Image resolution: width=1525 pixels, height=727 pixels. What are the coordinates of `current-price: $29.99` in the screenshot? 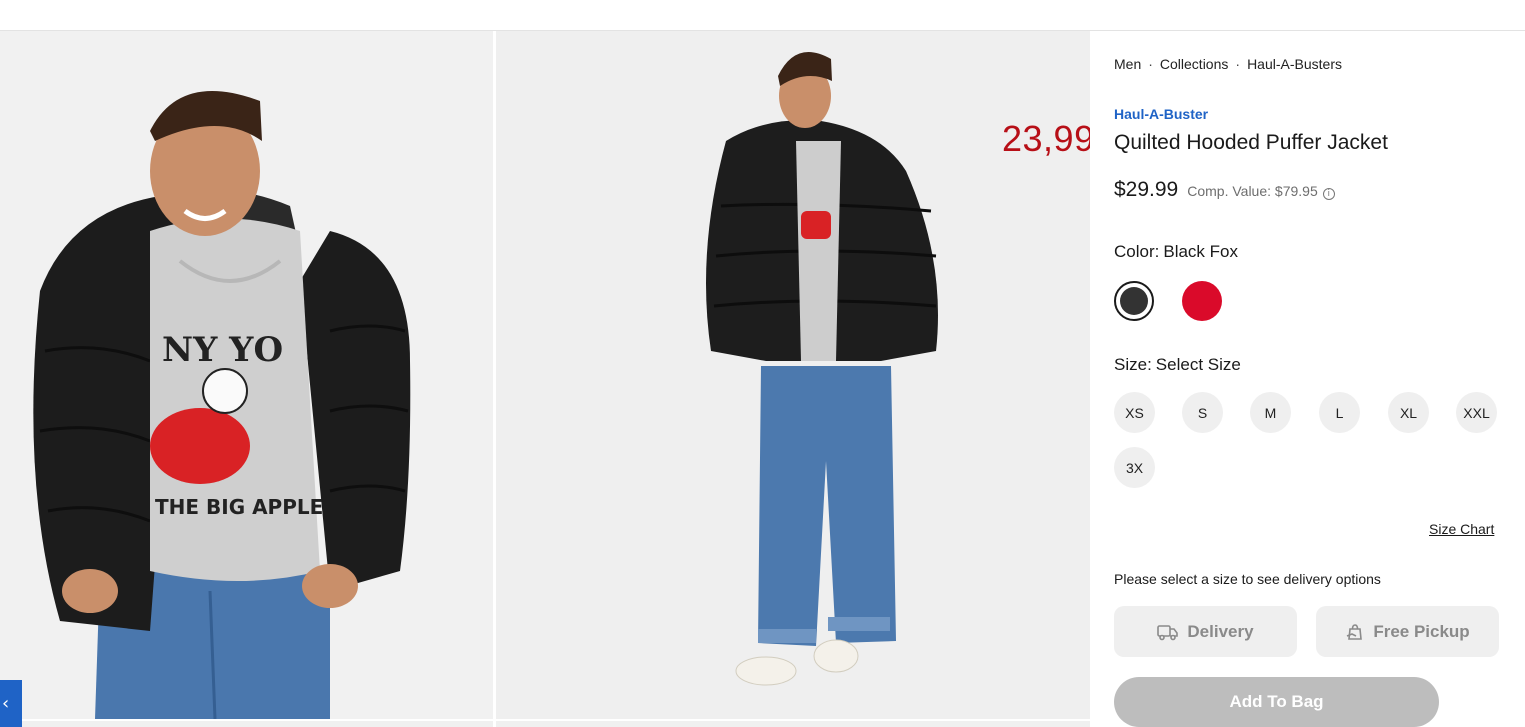 It's located at (1146, 189).